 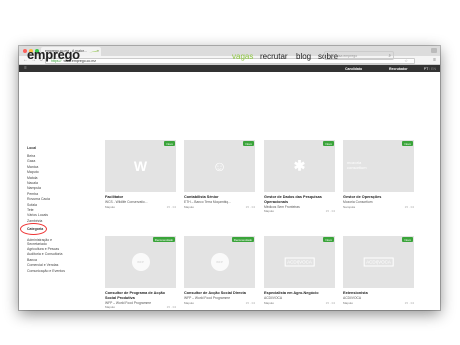 What do you see at coordinates (25, 60) in the screenshot?
I see `back-icon: ←` at bounding box center [25, 60].